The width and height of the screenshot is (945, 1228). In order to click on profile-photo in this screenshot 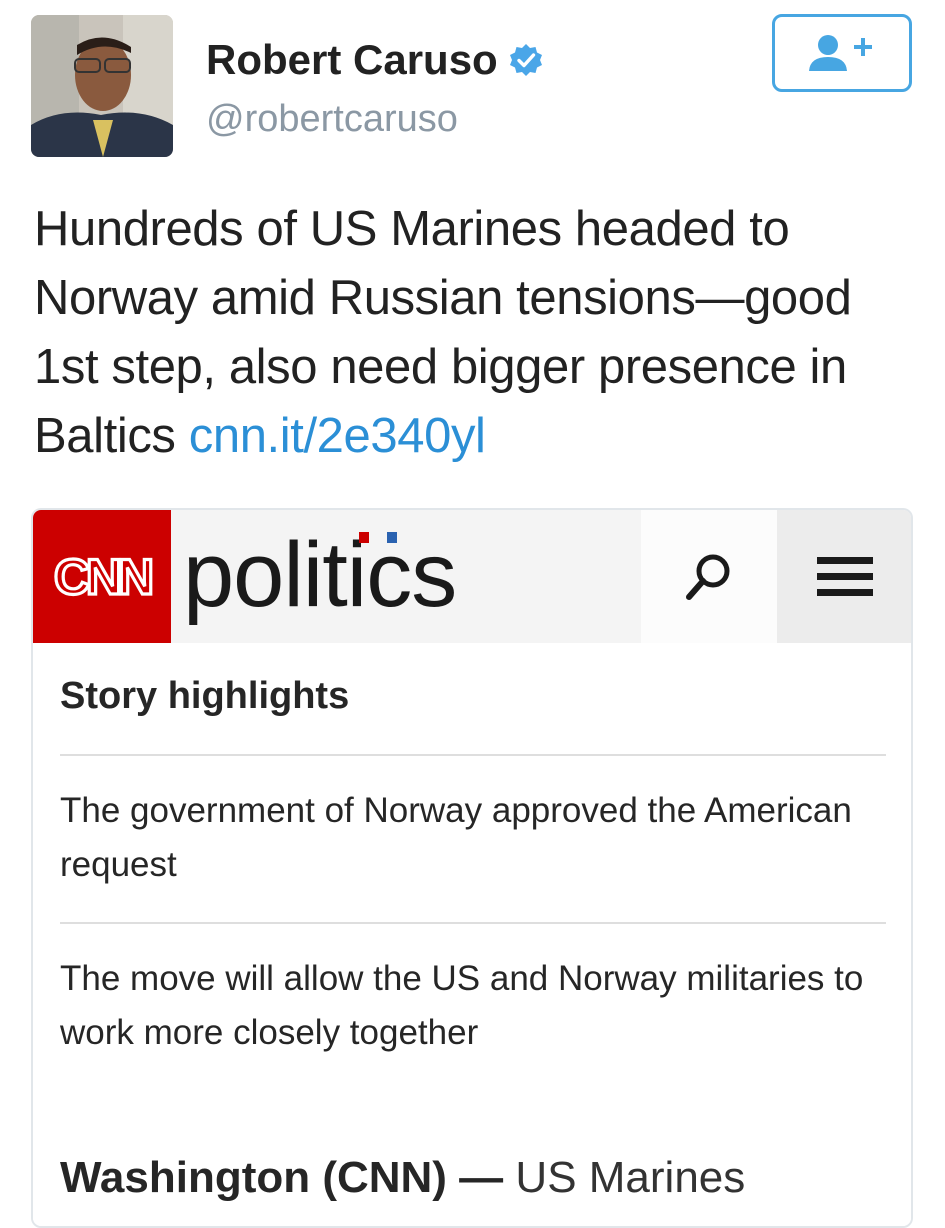, I will do `click(102, 86)`.